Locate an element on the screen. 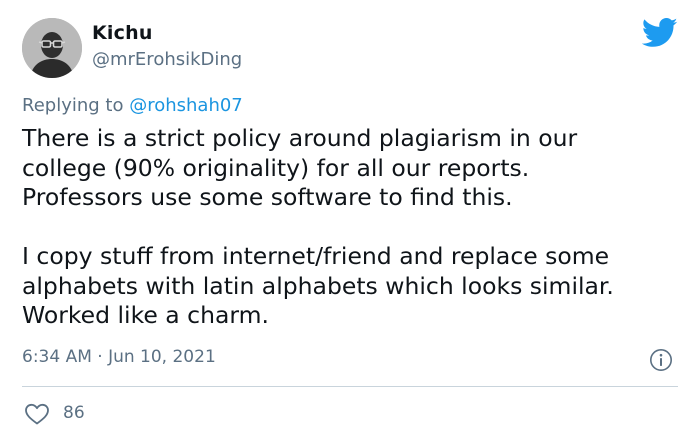  twitter-bird-icon is located at coordinates (660, 33).